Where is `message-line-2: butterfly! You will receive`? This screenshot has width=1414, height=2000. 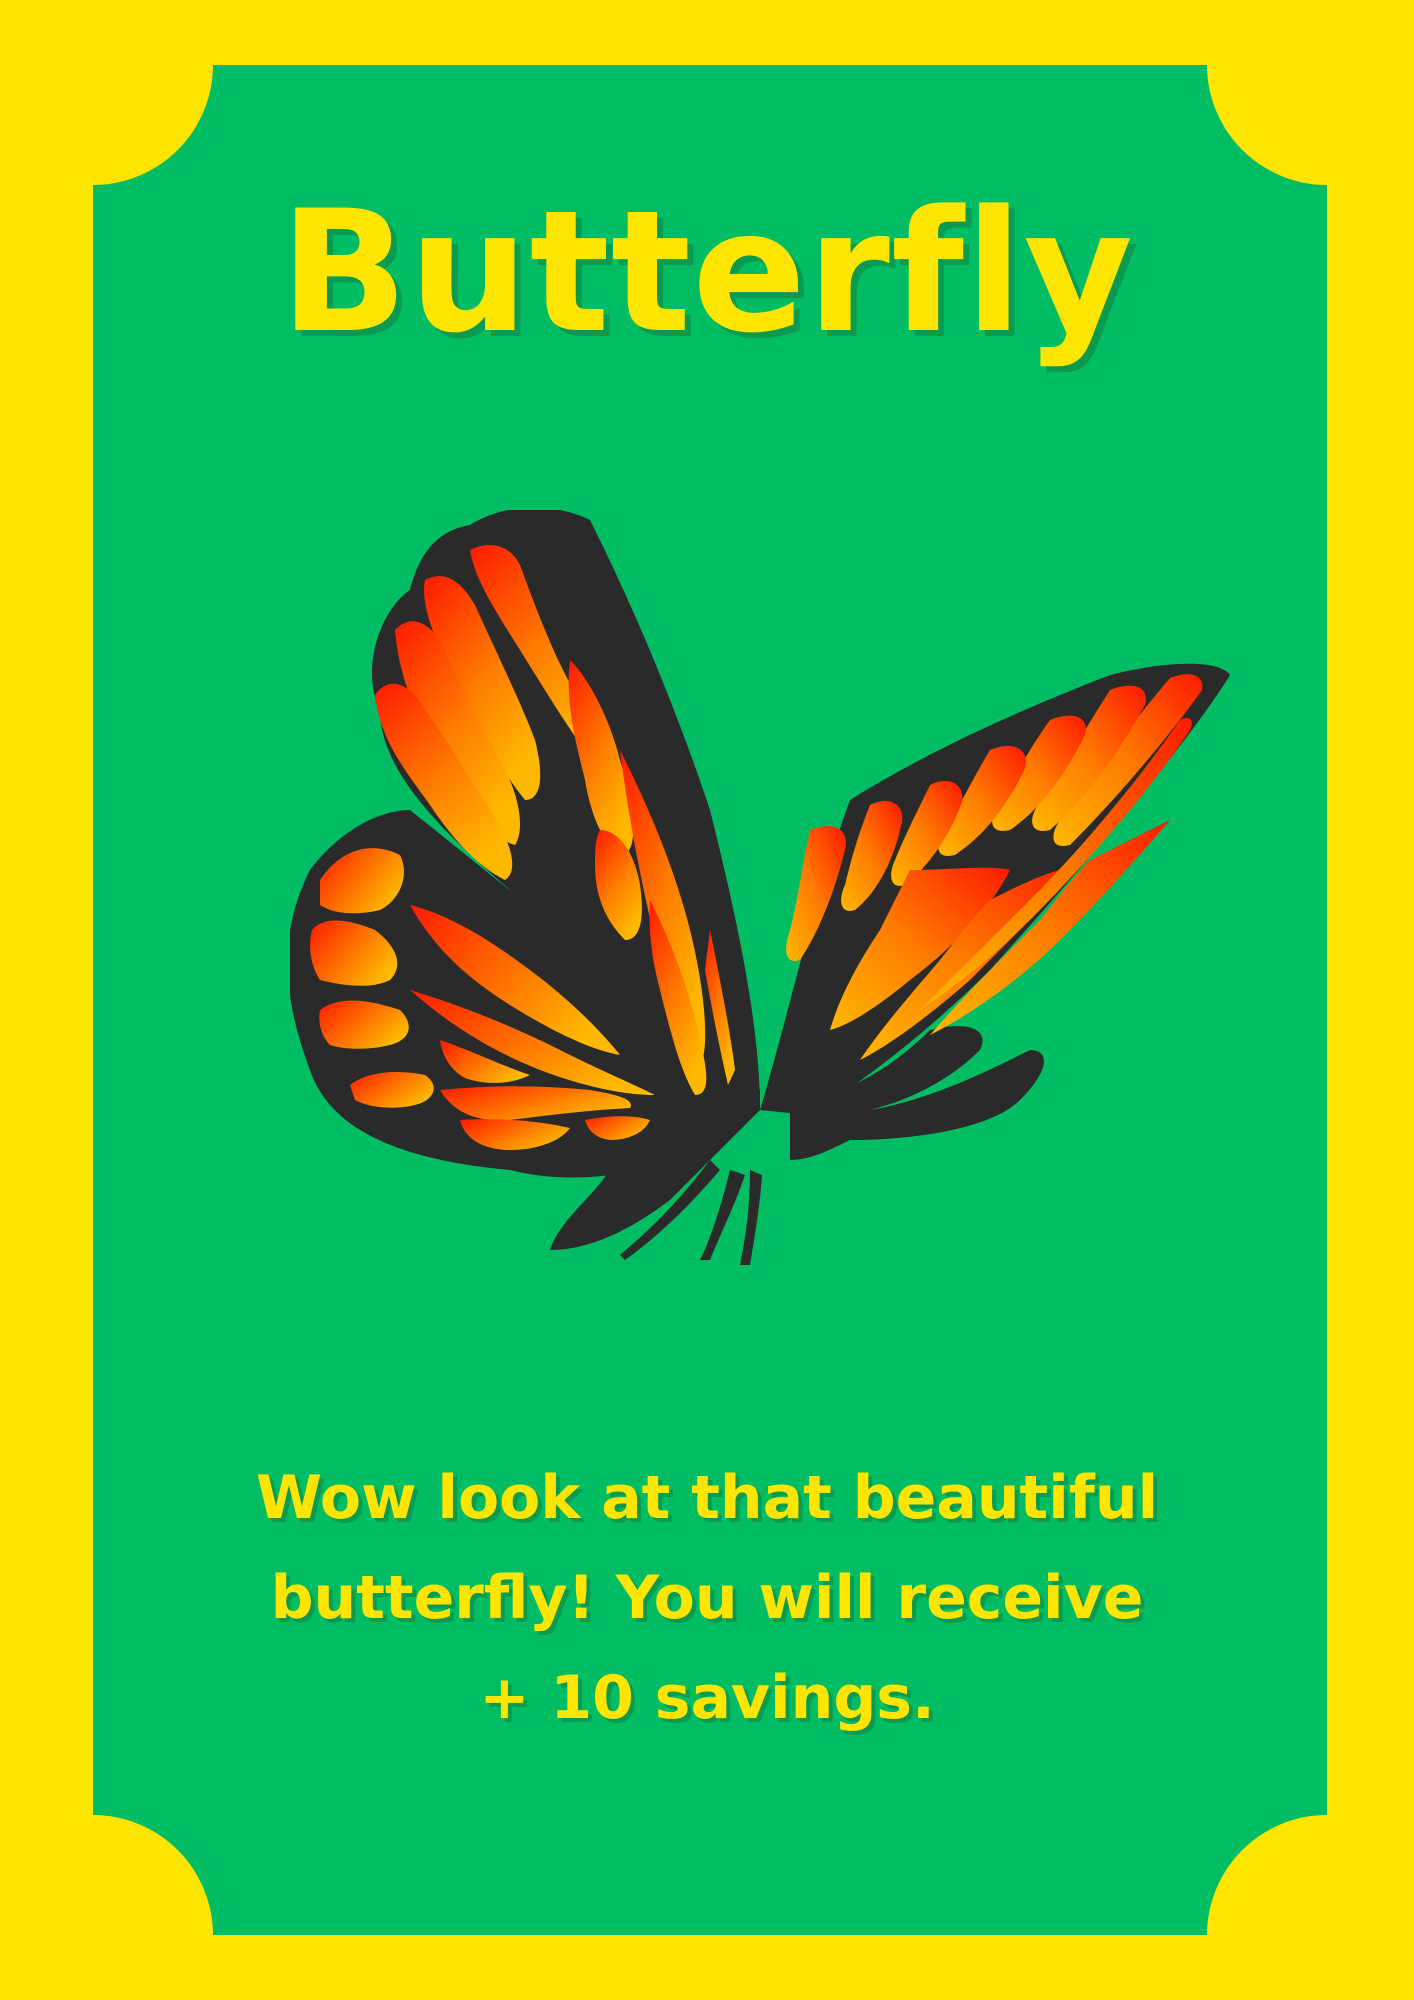 message-line-2: butterfly! You will receive is located at coordinates (707, 1598).